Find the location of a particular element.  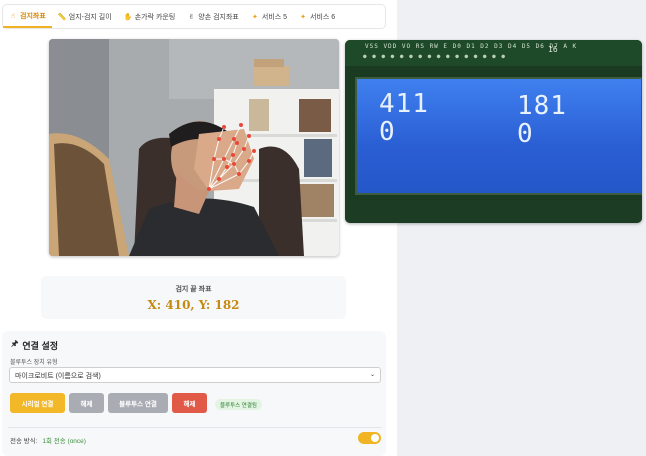

transmit-mode-toggle is located at coordinates (369, 438).